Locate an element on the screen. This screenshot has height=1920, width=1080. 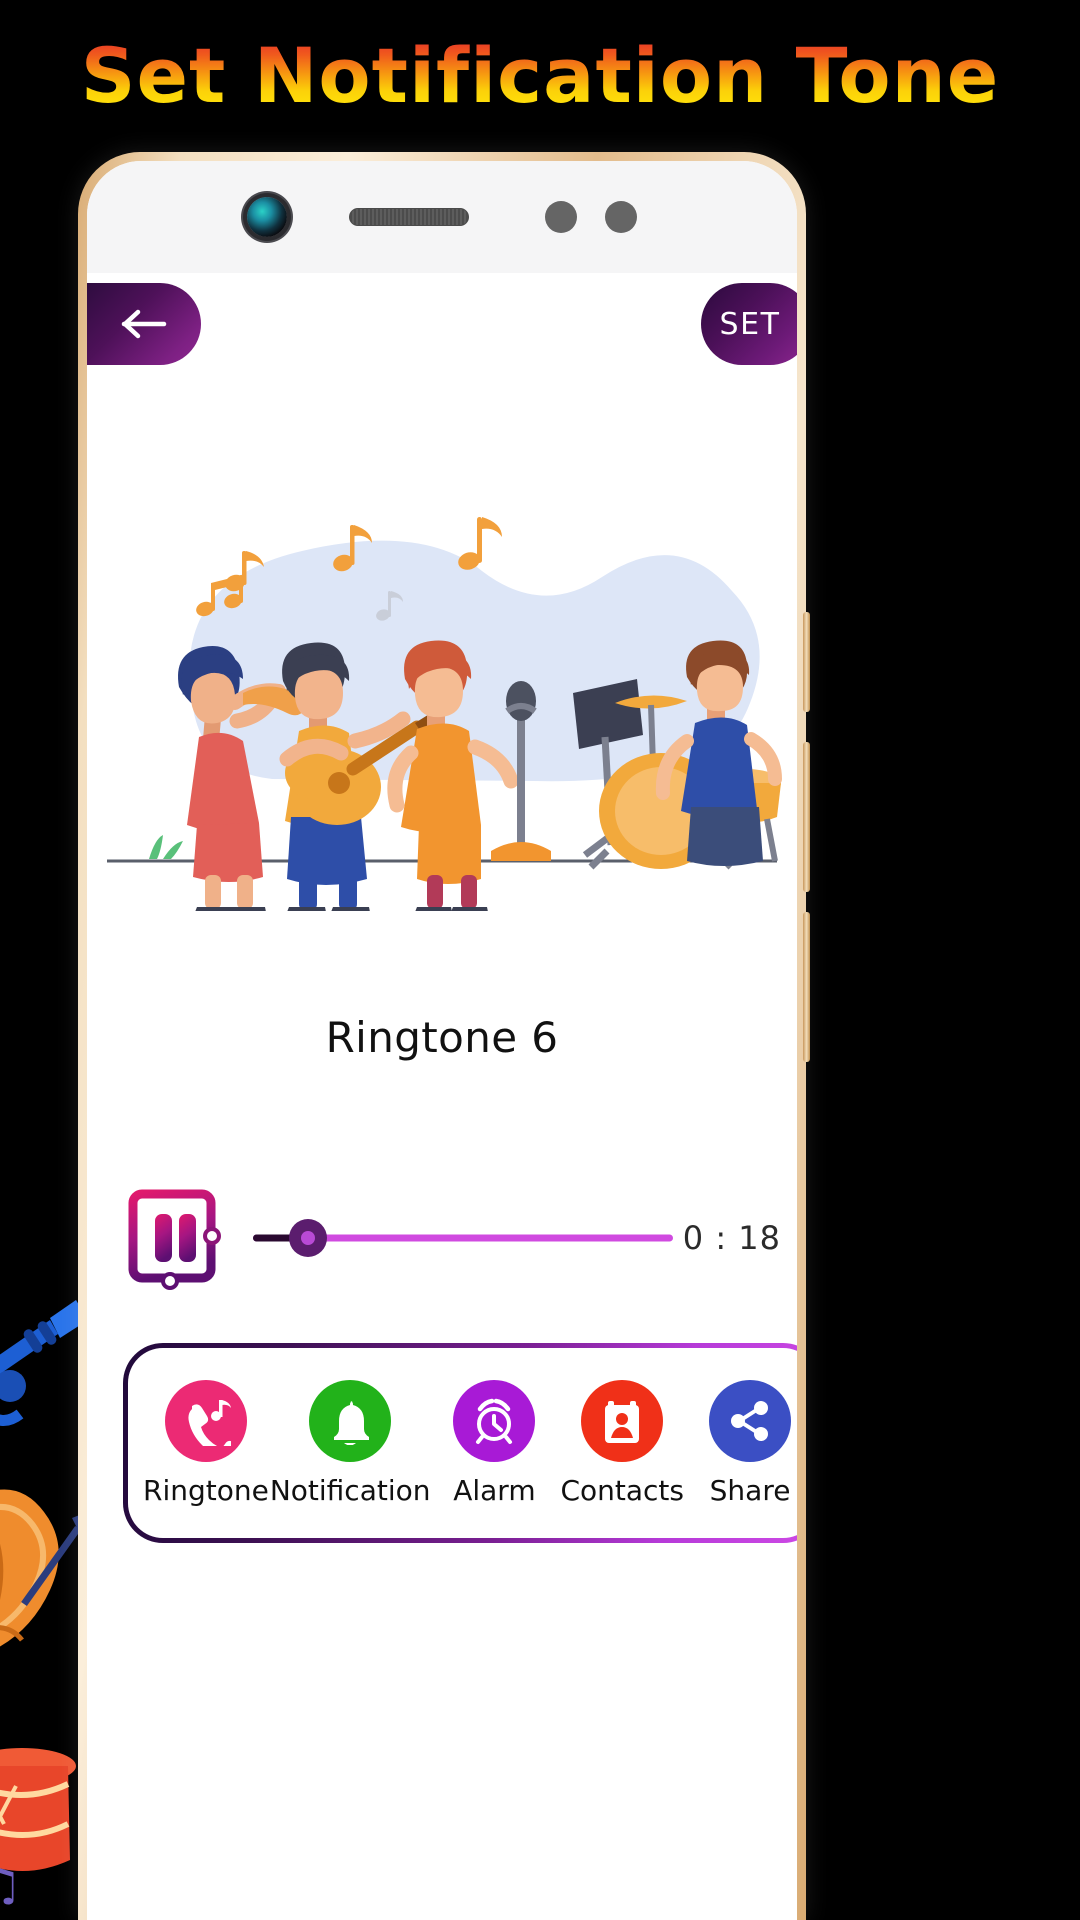
action-label: Share is located at coordinates (750, 1490).